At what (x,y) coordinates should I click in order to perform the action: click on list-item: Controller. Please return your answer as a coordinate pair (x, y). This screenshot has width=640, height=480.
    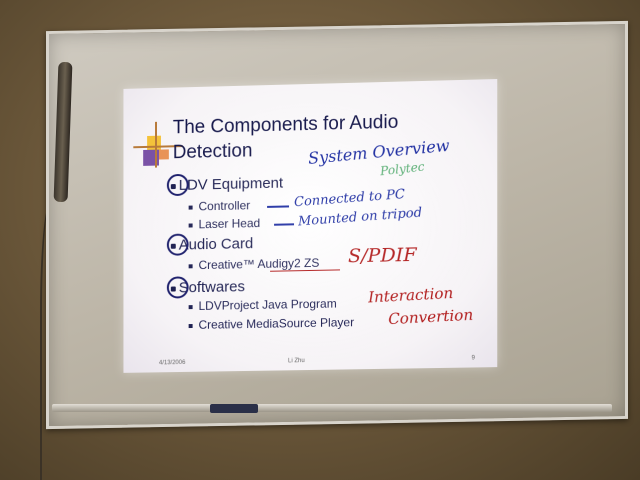
    Looking at the image, I should click on (219, 205).